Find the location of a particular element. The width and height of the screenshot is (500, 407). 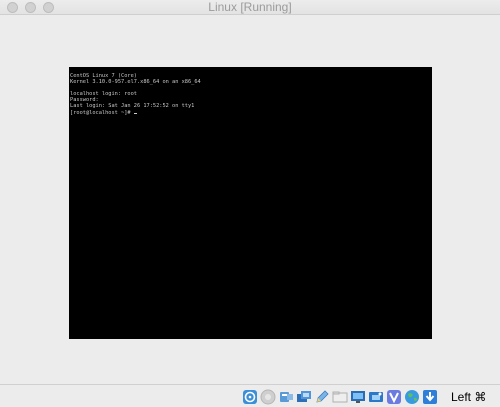

download-arrow-icon is located at coordinates (430, 397).